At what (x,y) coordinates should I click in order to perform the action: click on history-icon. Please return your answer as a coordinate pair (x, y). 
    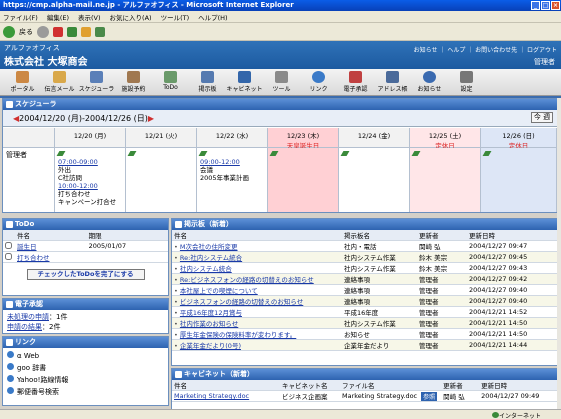
    Looking at the image, I should click on (100, 31).